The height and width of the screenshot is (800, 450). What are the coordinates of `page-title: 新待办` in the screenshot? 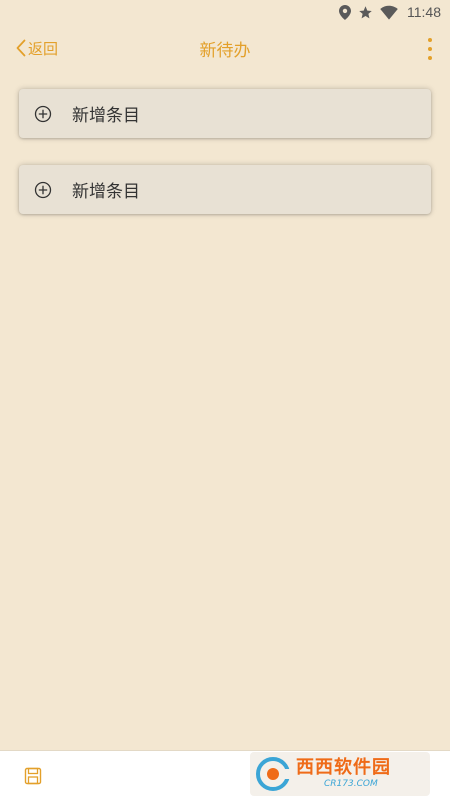 It's located at (225, 51).